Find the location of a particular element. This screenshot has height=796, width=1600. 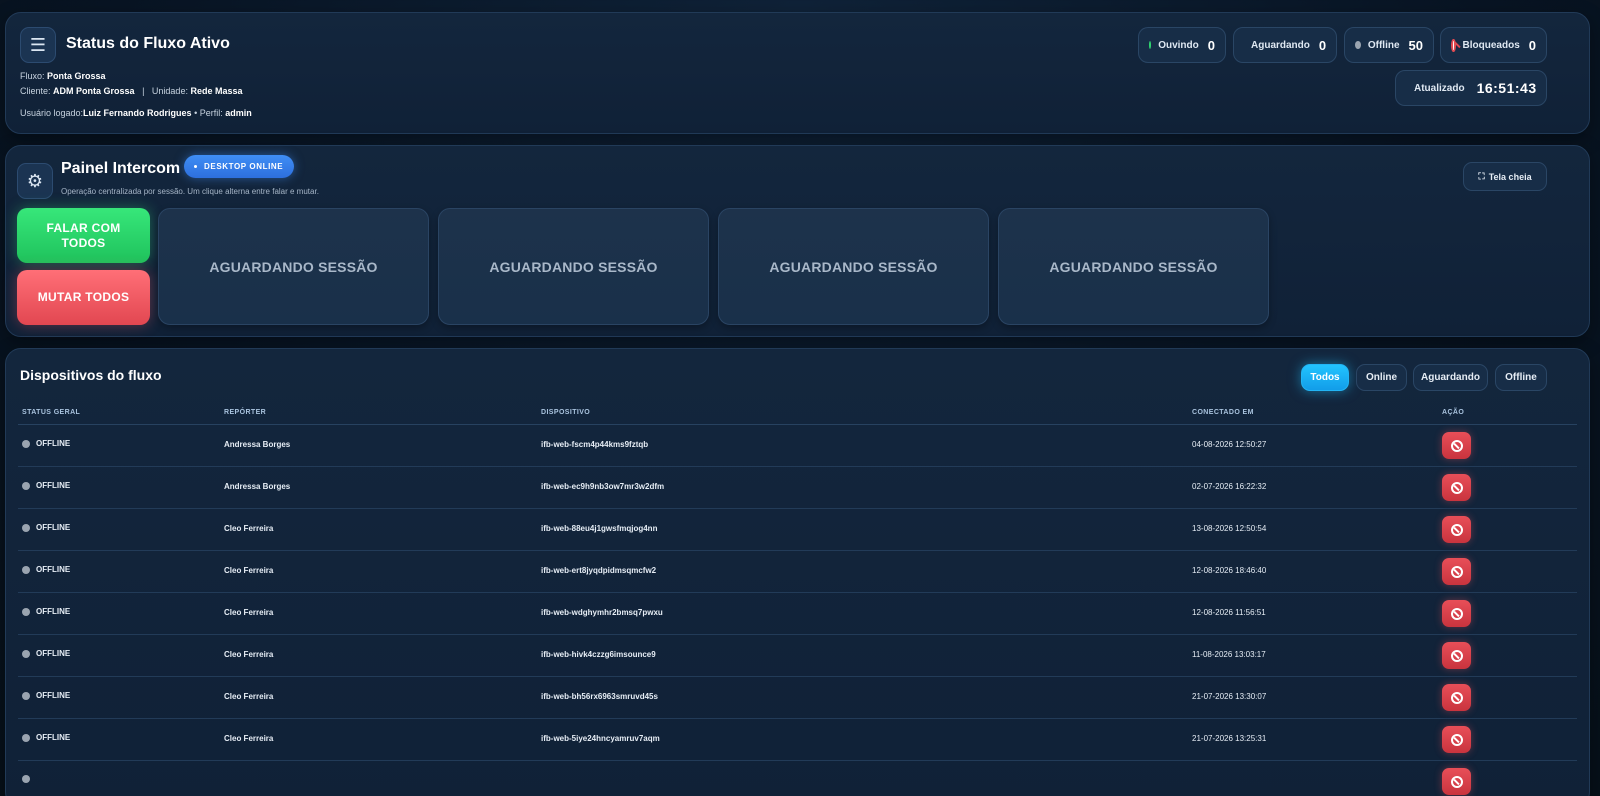

mute-all-button: MUTAR TODOS is located at coordinates (83, 297).